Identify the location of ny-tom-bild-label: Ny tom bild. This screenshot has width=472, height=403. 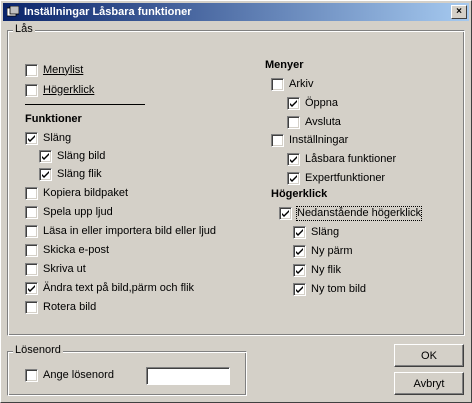
(339, 288).